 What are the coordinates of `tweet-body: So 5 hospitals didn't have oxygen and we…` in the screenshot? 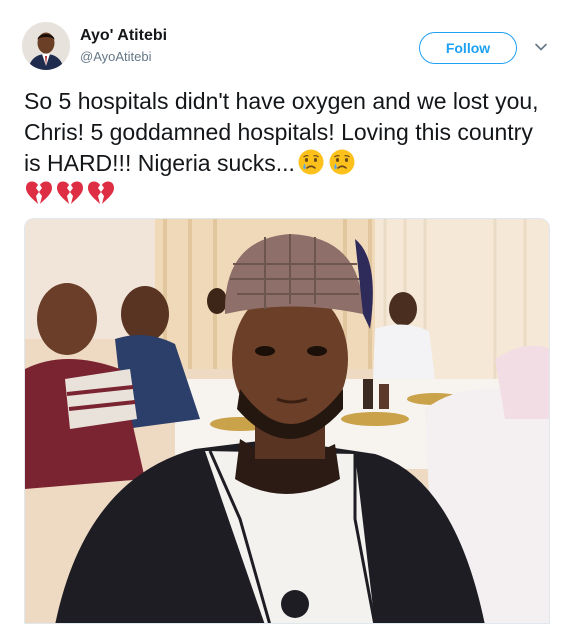 It's located at (281, 132).